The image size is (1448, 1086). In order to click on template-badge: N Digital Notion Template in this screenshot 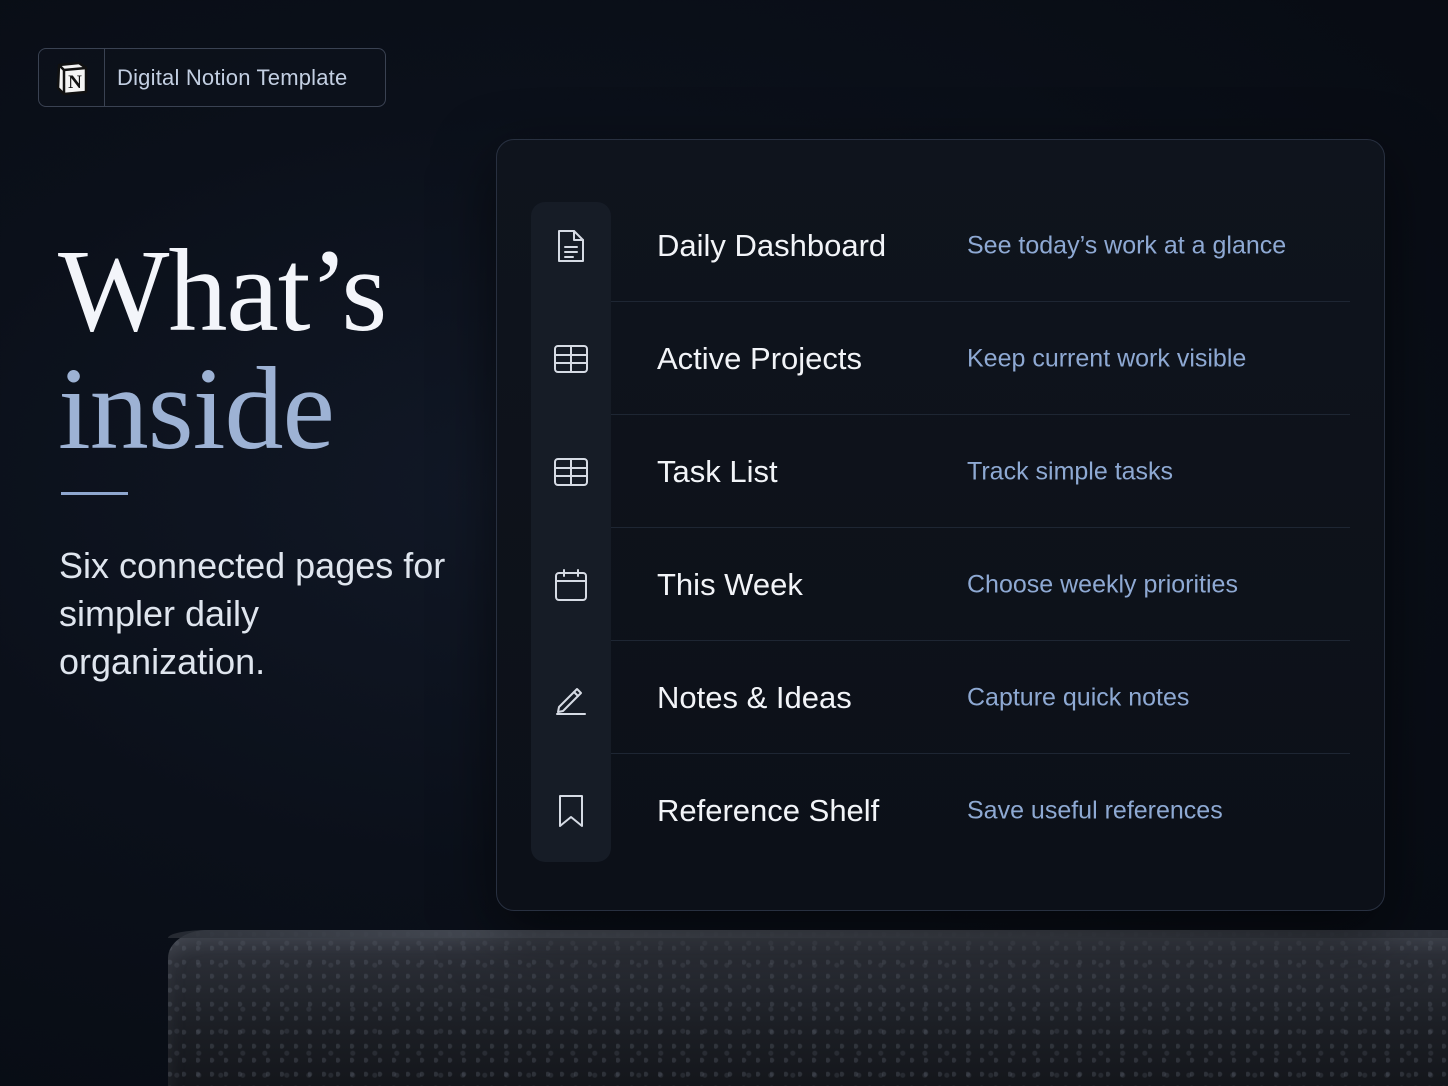, I will do `click(212, 77)`.